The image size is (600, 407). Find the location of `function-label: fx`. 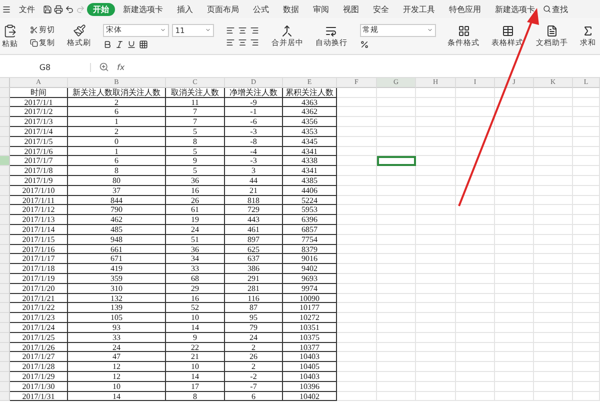

function-label: fx is located at coordinates (121, 67).